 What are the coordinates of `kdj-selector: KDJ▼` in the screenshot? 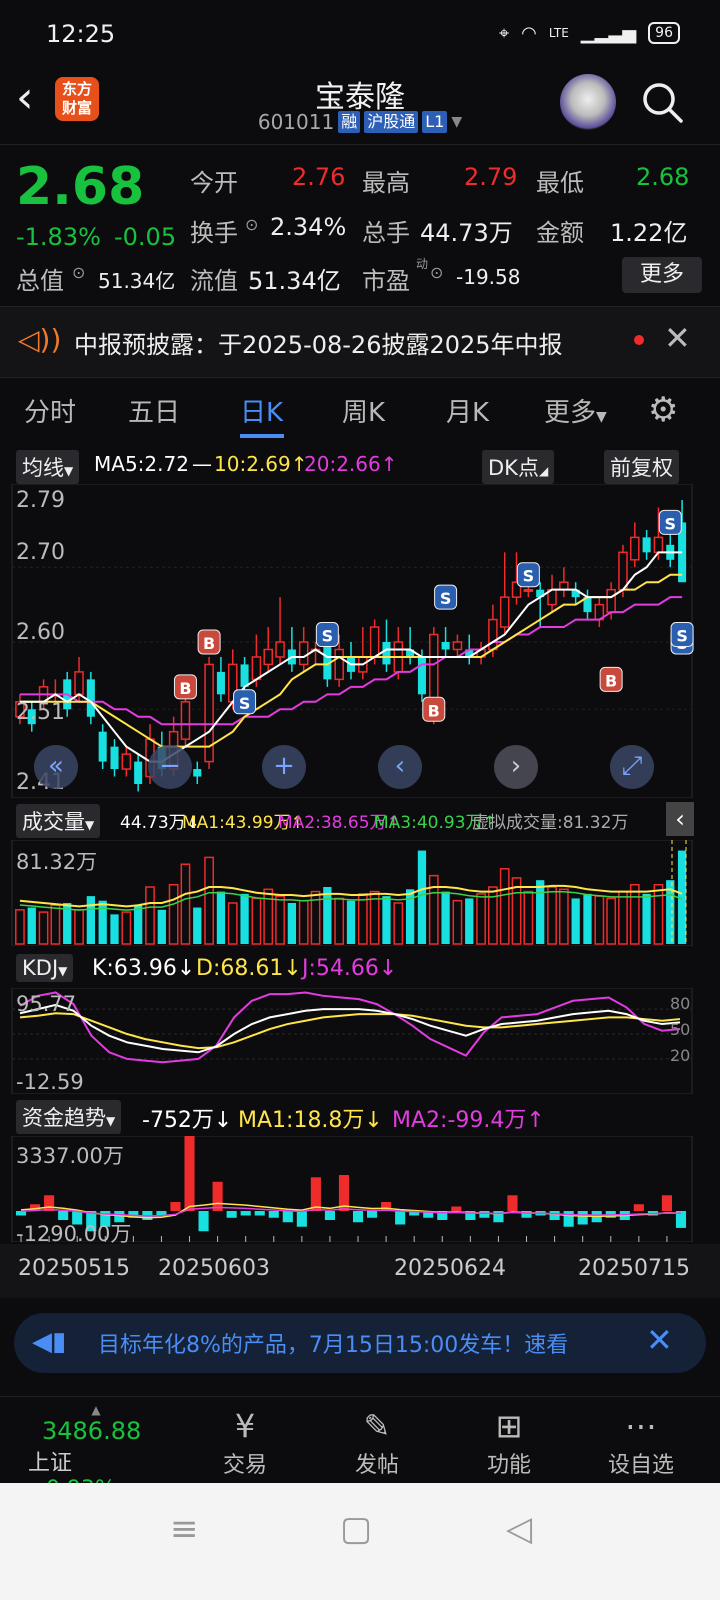 It's located at (45, 968).